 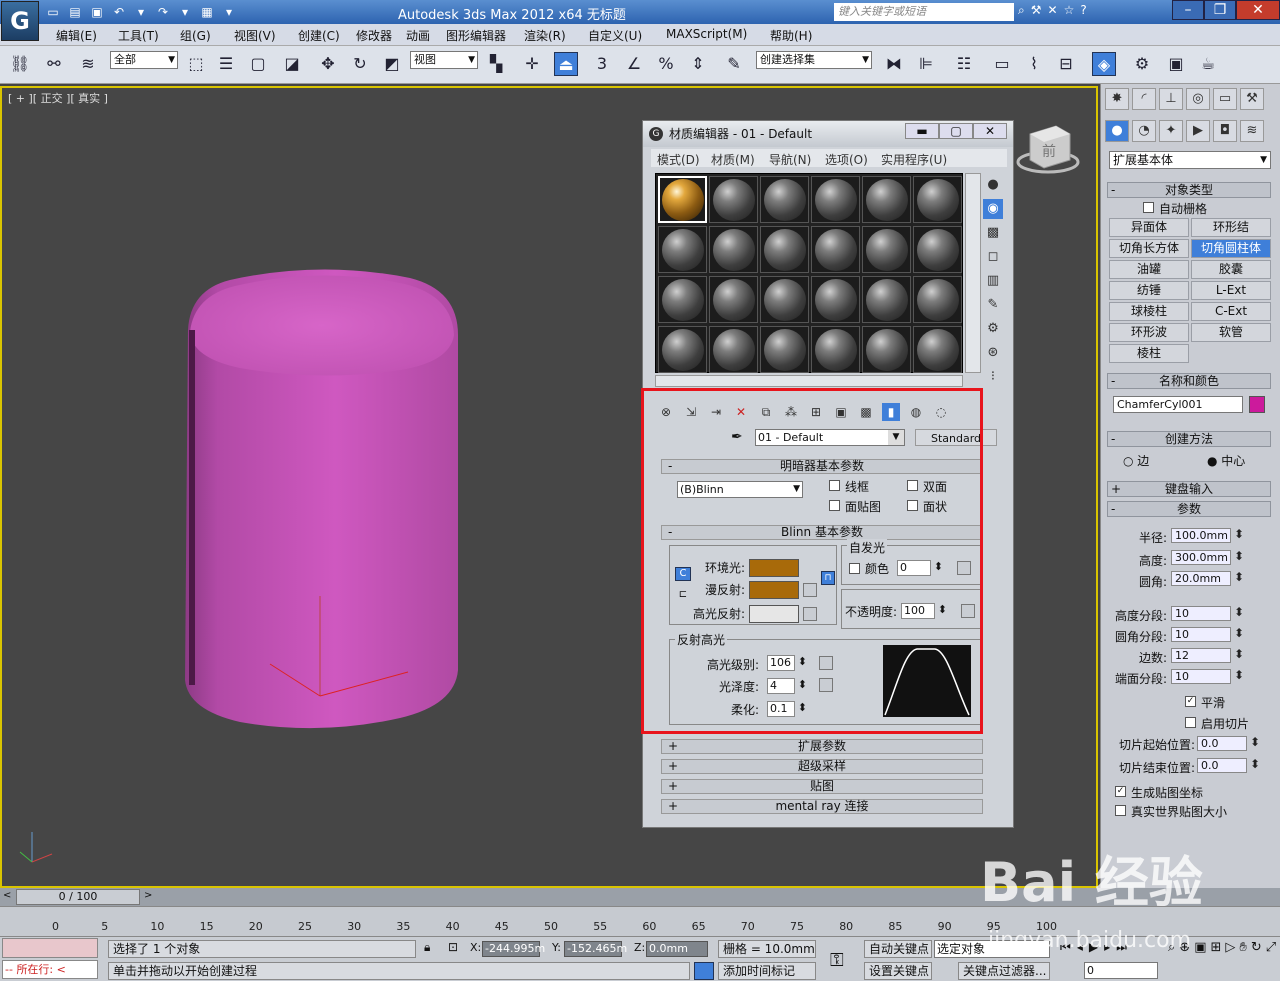 I want to click on video-color-check-icon: ▥, so click(x=993, y=281).